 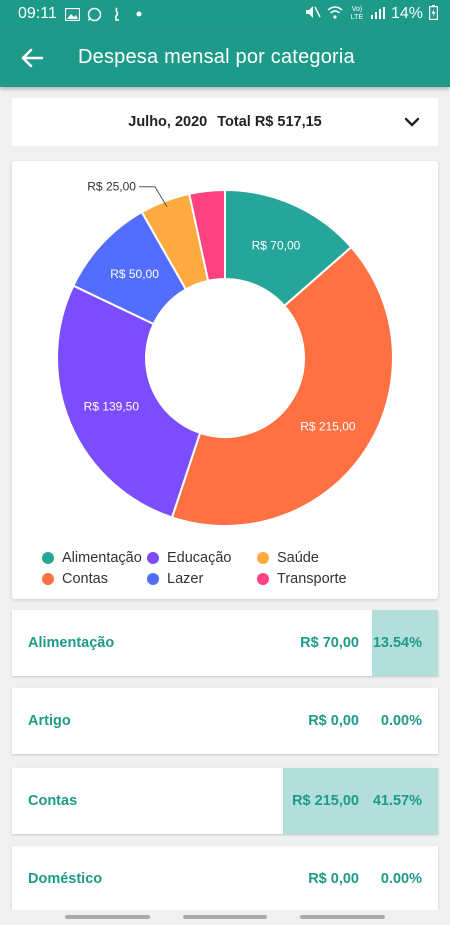 I want to click on category-row-alimentacao: Alimentação R$ 70,00 13.54%, so click(x=225, y=643).